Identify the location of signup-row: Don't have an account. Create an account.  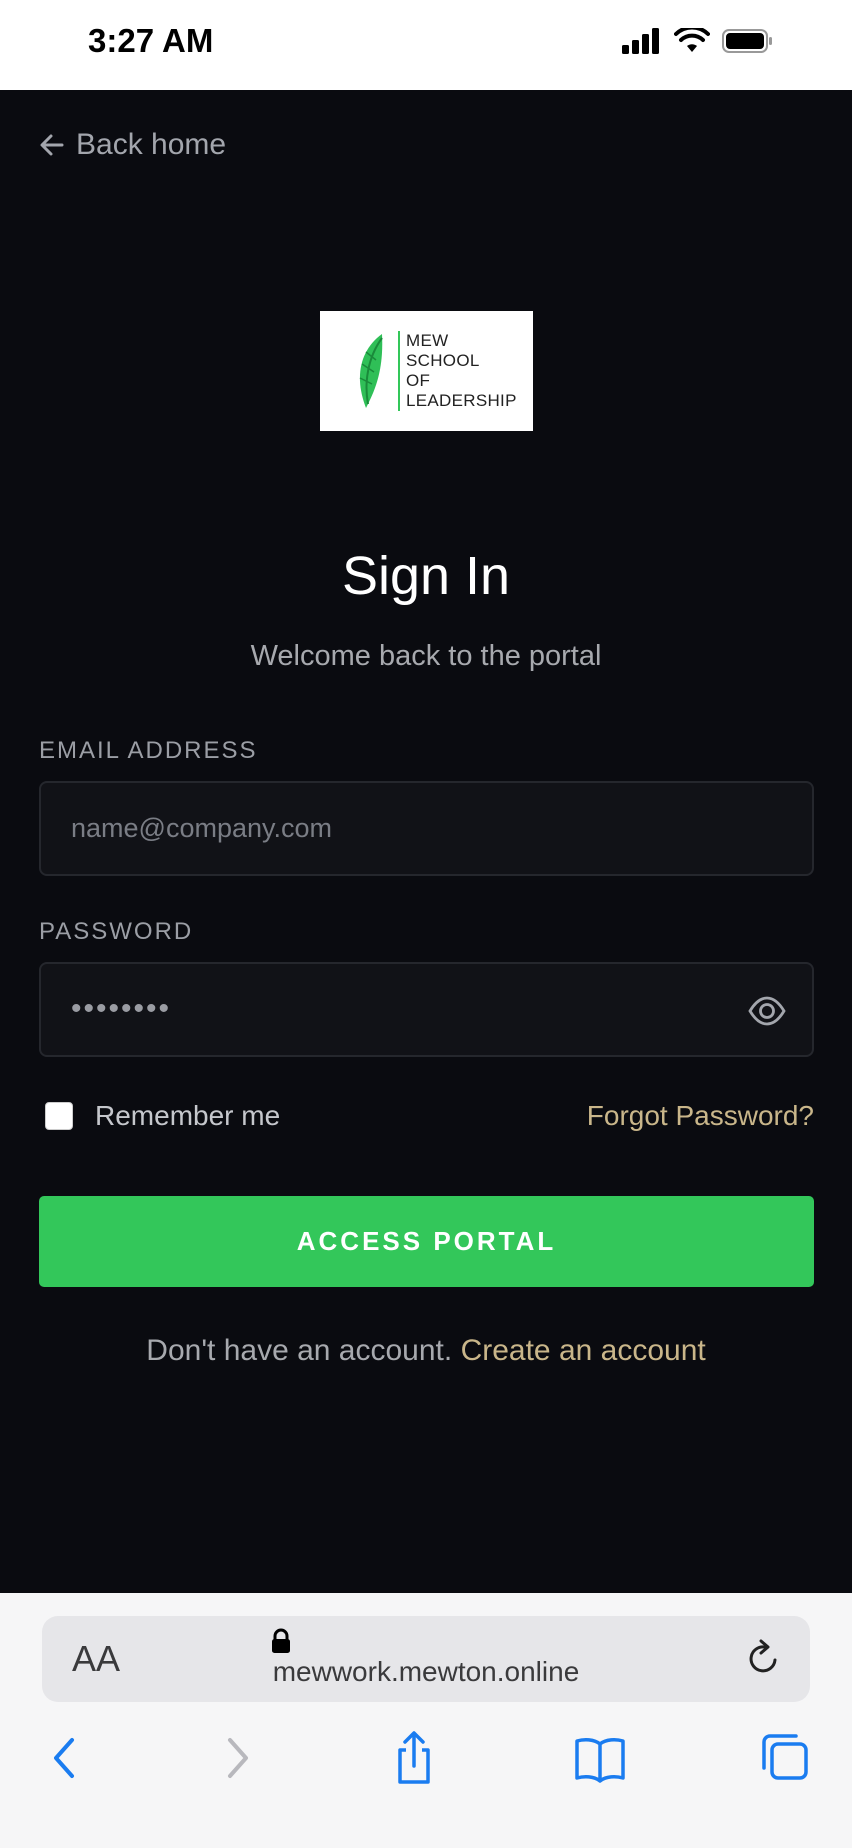
(426, 1351).